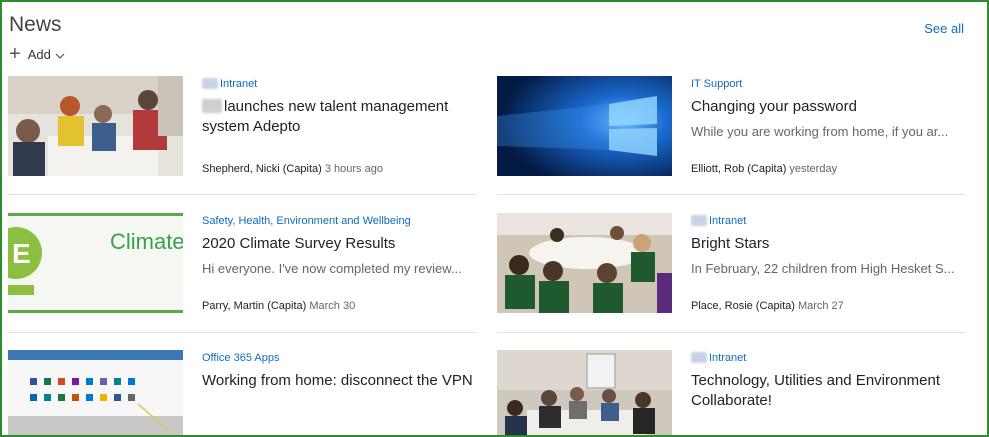 The width and height of the screenshot is (989, 437). What do you see at coordinates (339, 381) in the screenshot?
I see `headline-link: Working from home: disconnect the VPN` at bounding box center [339, 381].